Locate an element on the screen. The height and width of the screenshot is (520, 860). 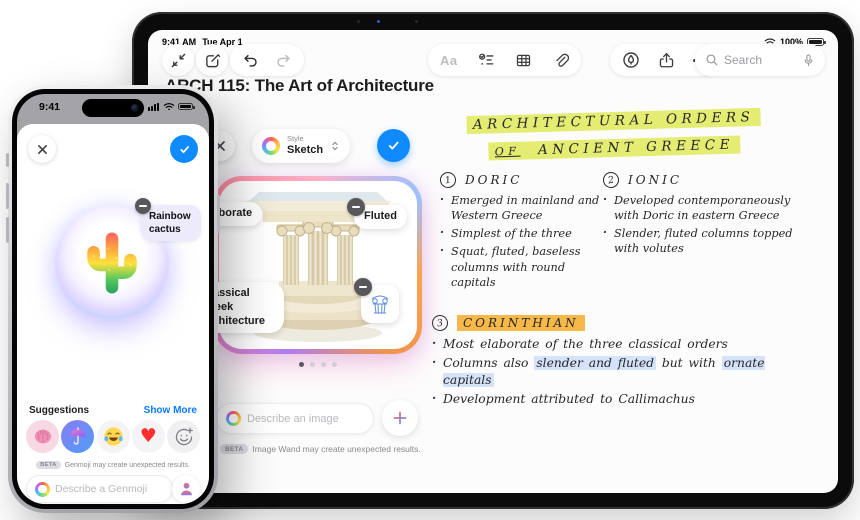
genmoji-close-button is located at coordinates (42, 149).